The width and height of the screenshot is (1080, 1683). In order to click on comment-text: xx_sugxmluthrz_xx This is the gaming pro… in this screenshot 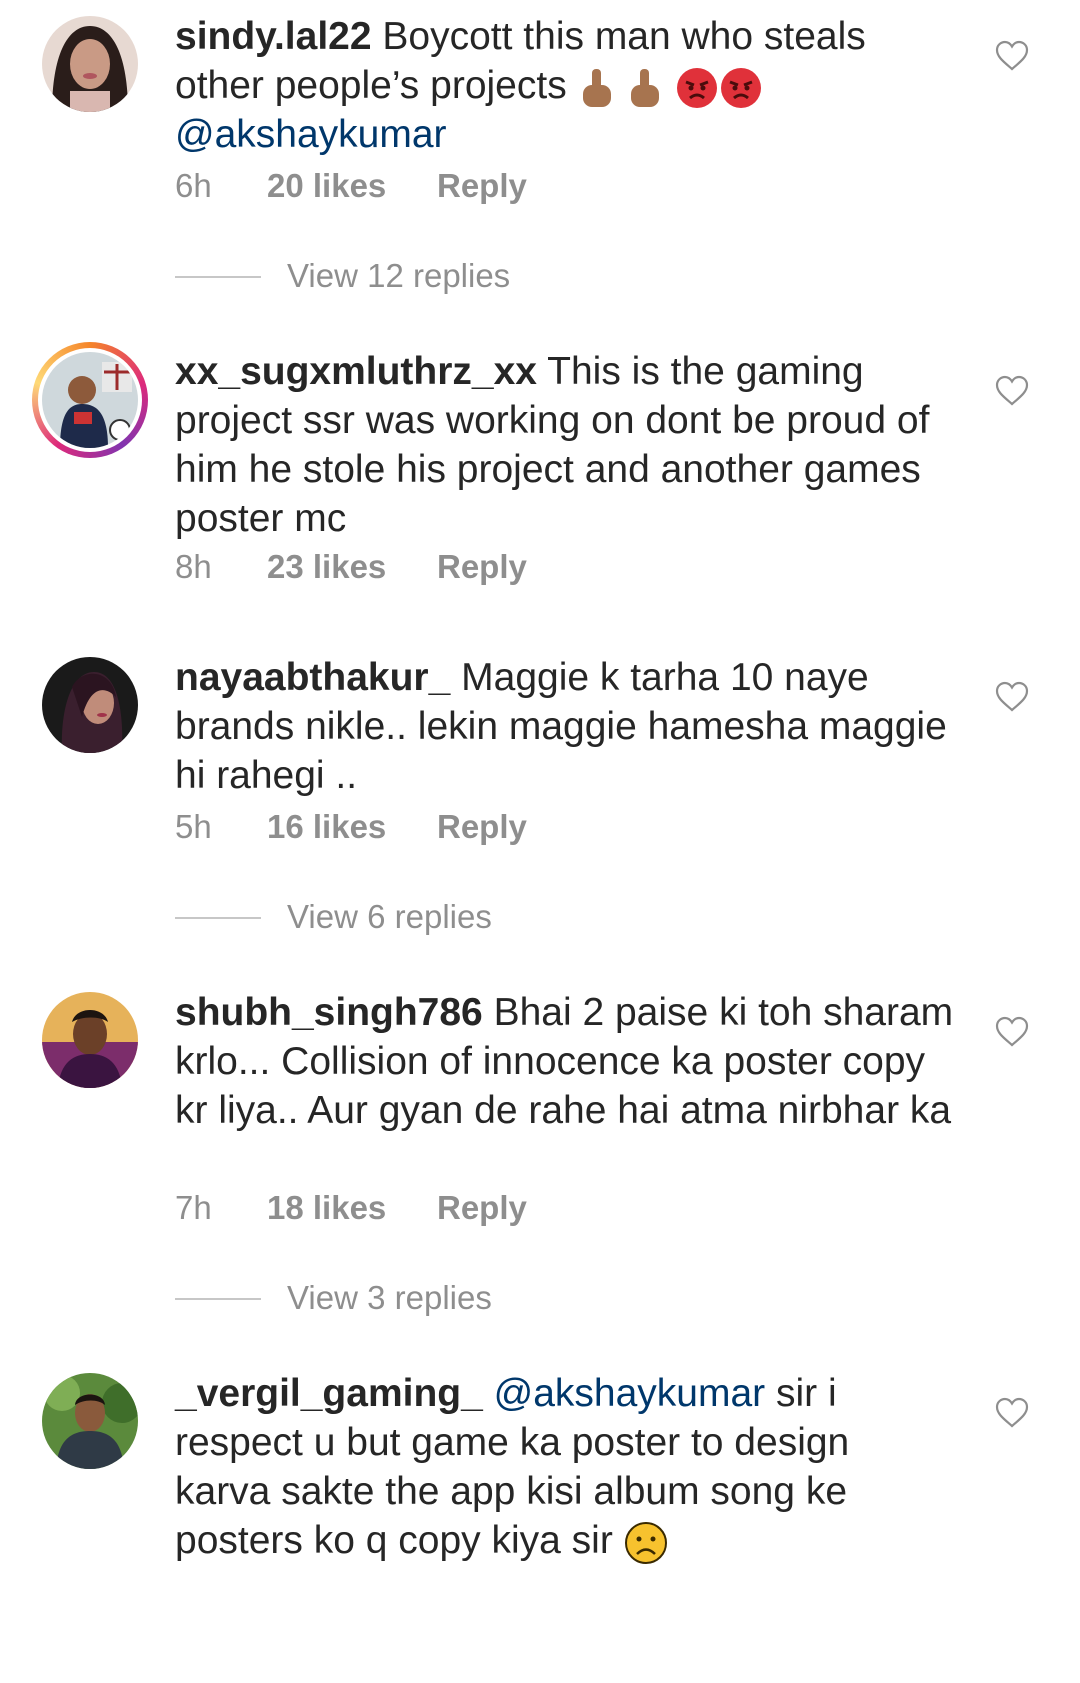, I will do `click(565, 445)`.